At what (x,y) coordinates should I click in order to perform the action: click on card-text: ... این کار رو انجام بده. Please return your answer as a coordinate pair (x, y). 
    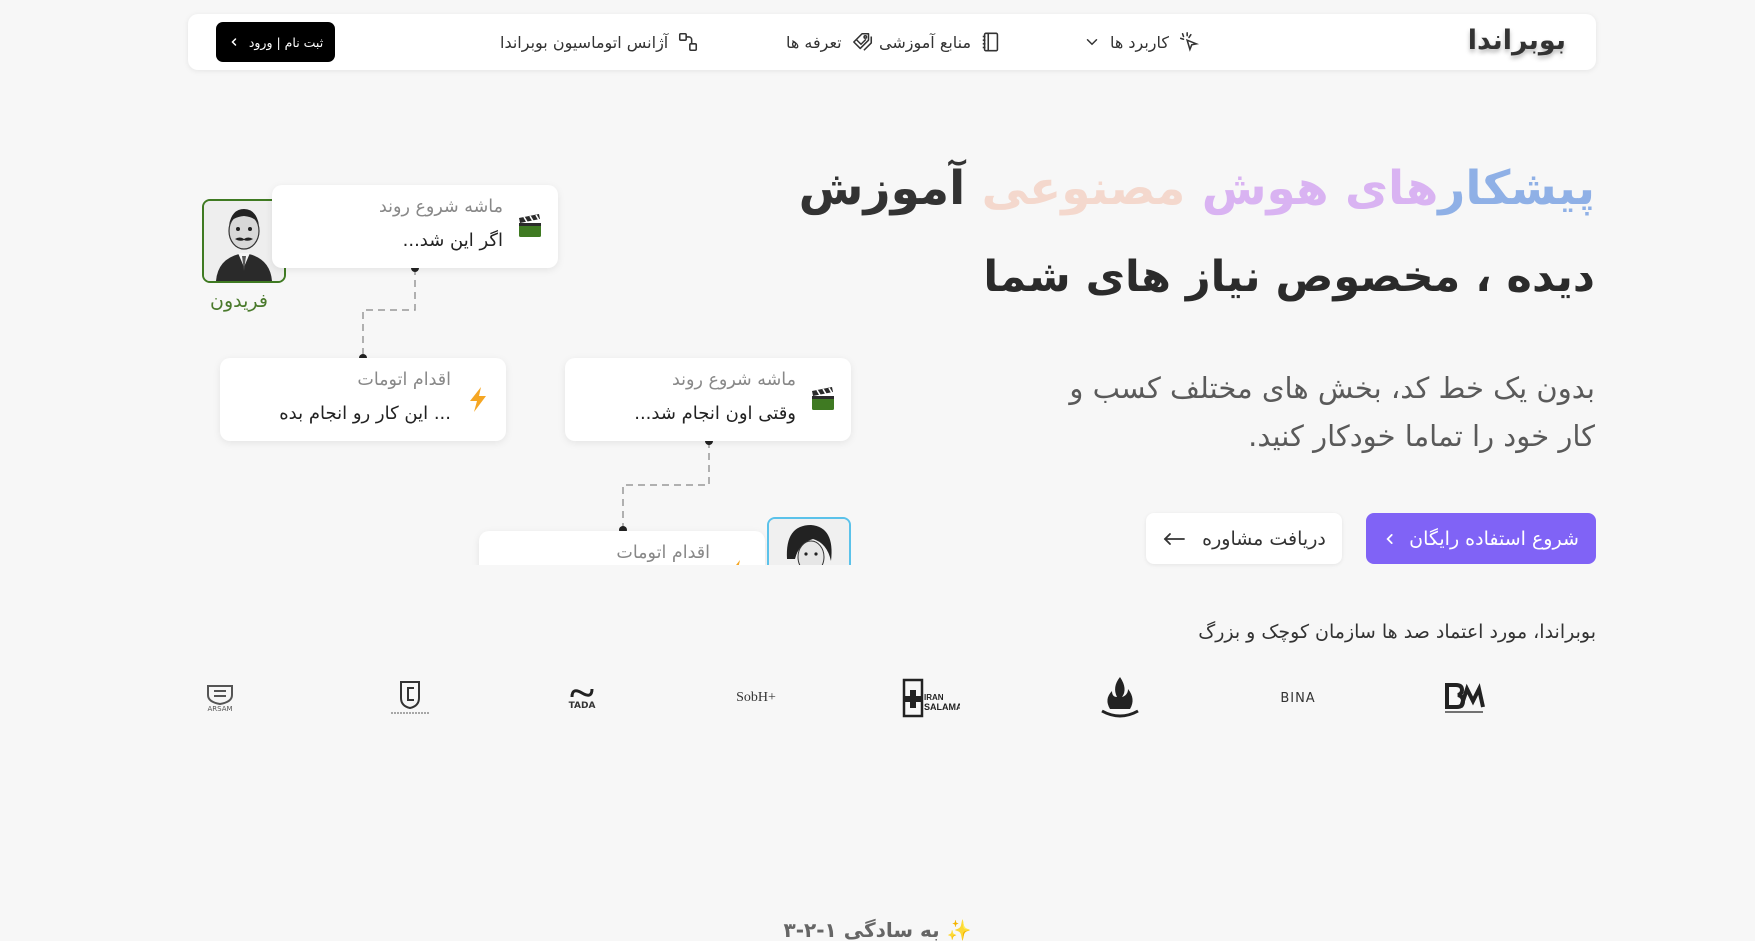
    Looking at the image, I should click on (365, 413).